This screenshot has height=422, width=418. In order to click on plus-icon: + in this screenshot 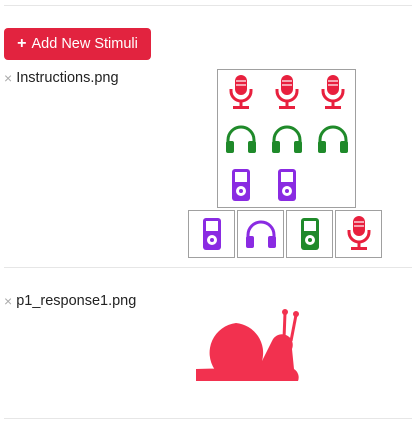, I will do `click(22, 43)`.